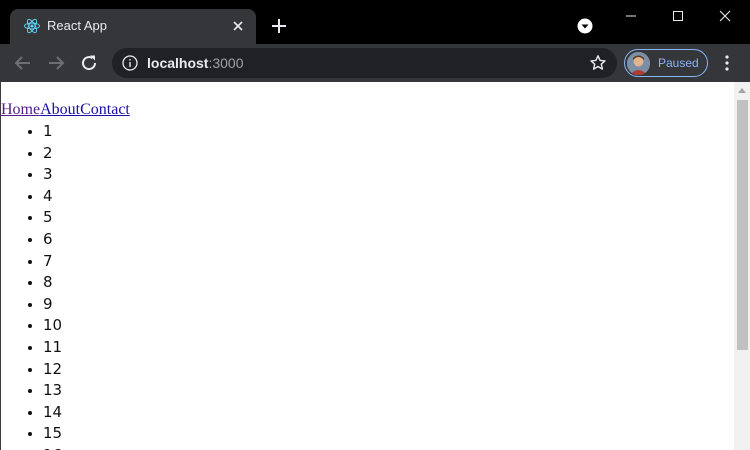 The height and width of the screenshot is (450, 750). I want to click on back-arrow-icon, so click(23, 63).